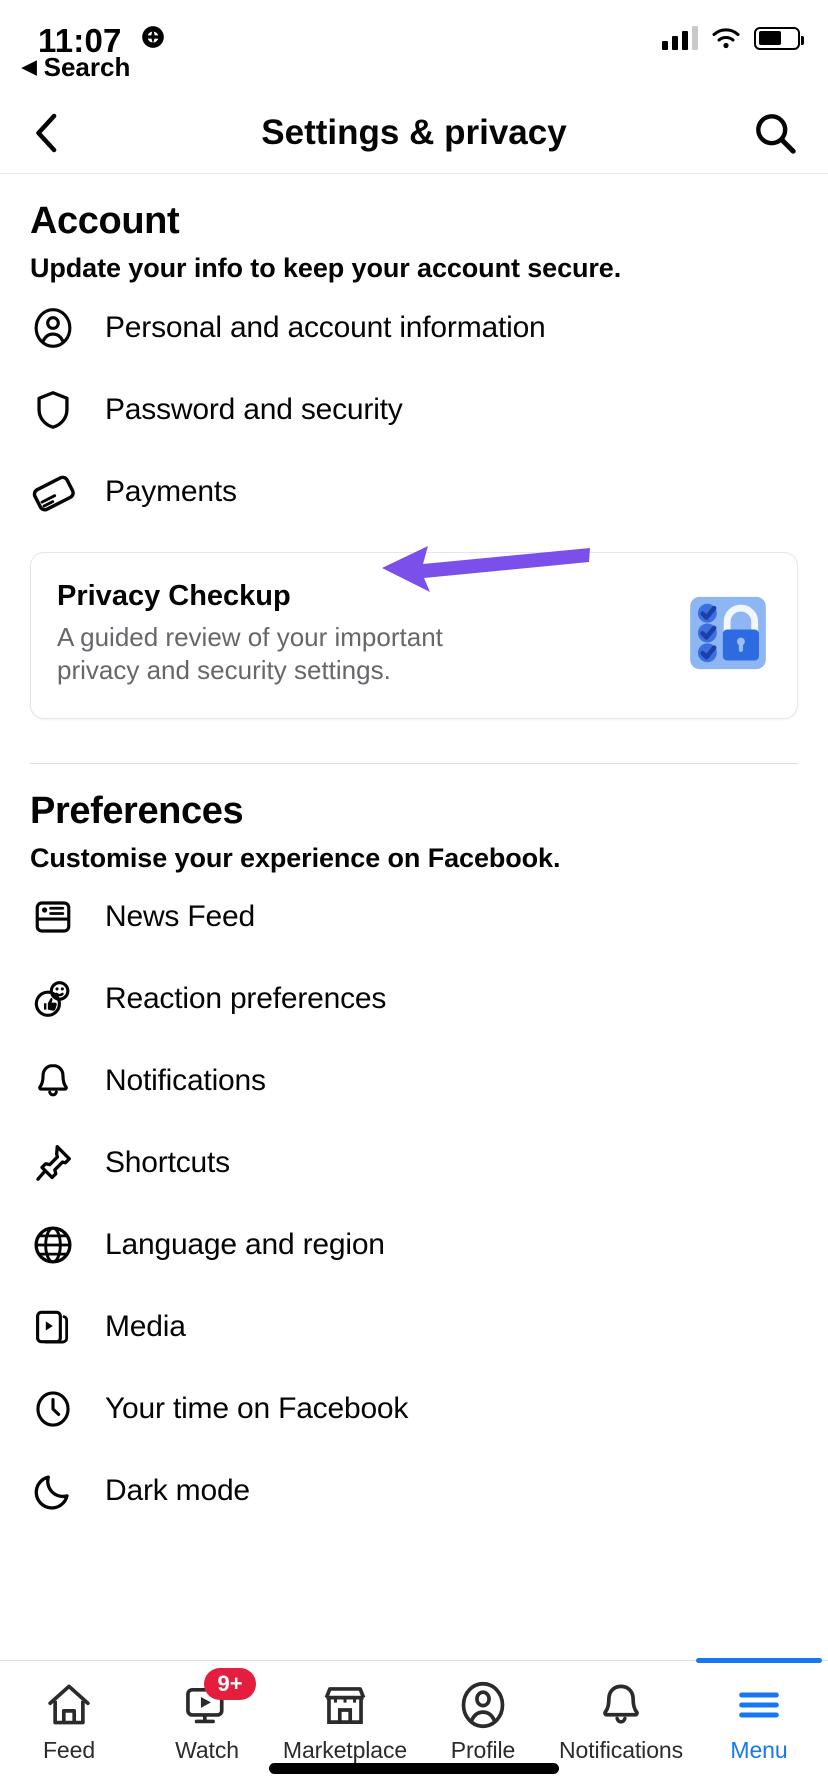 Image resolution: width=828 pixels, height=1792 pixels. Describe the element at coordinates (53, 917) in the screenshot. I see `news-feed-icon` at that location.